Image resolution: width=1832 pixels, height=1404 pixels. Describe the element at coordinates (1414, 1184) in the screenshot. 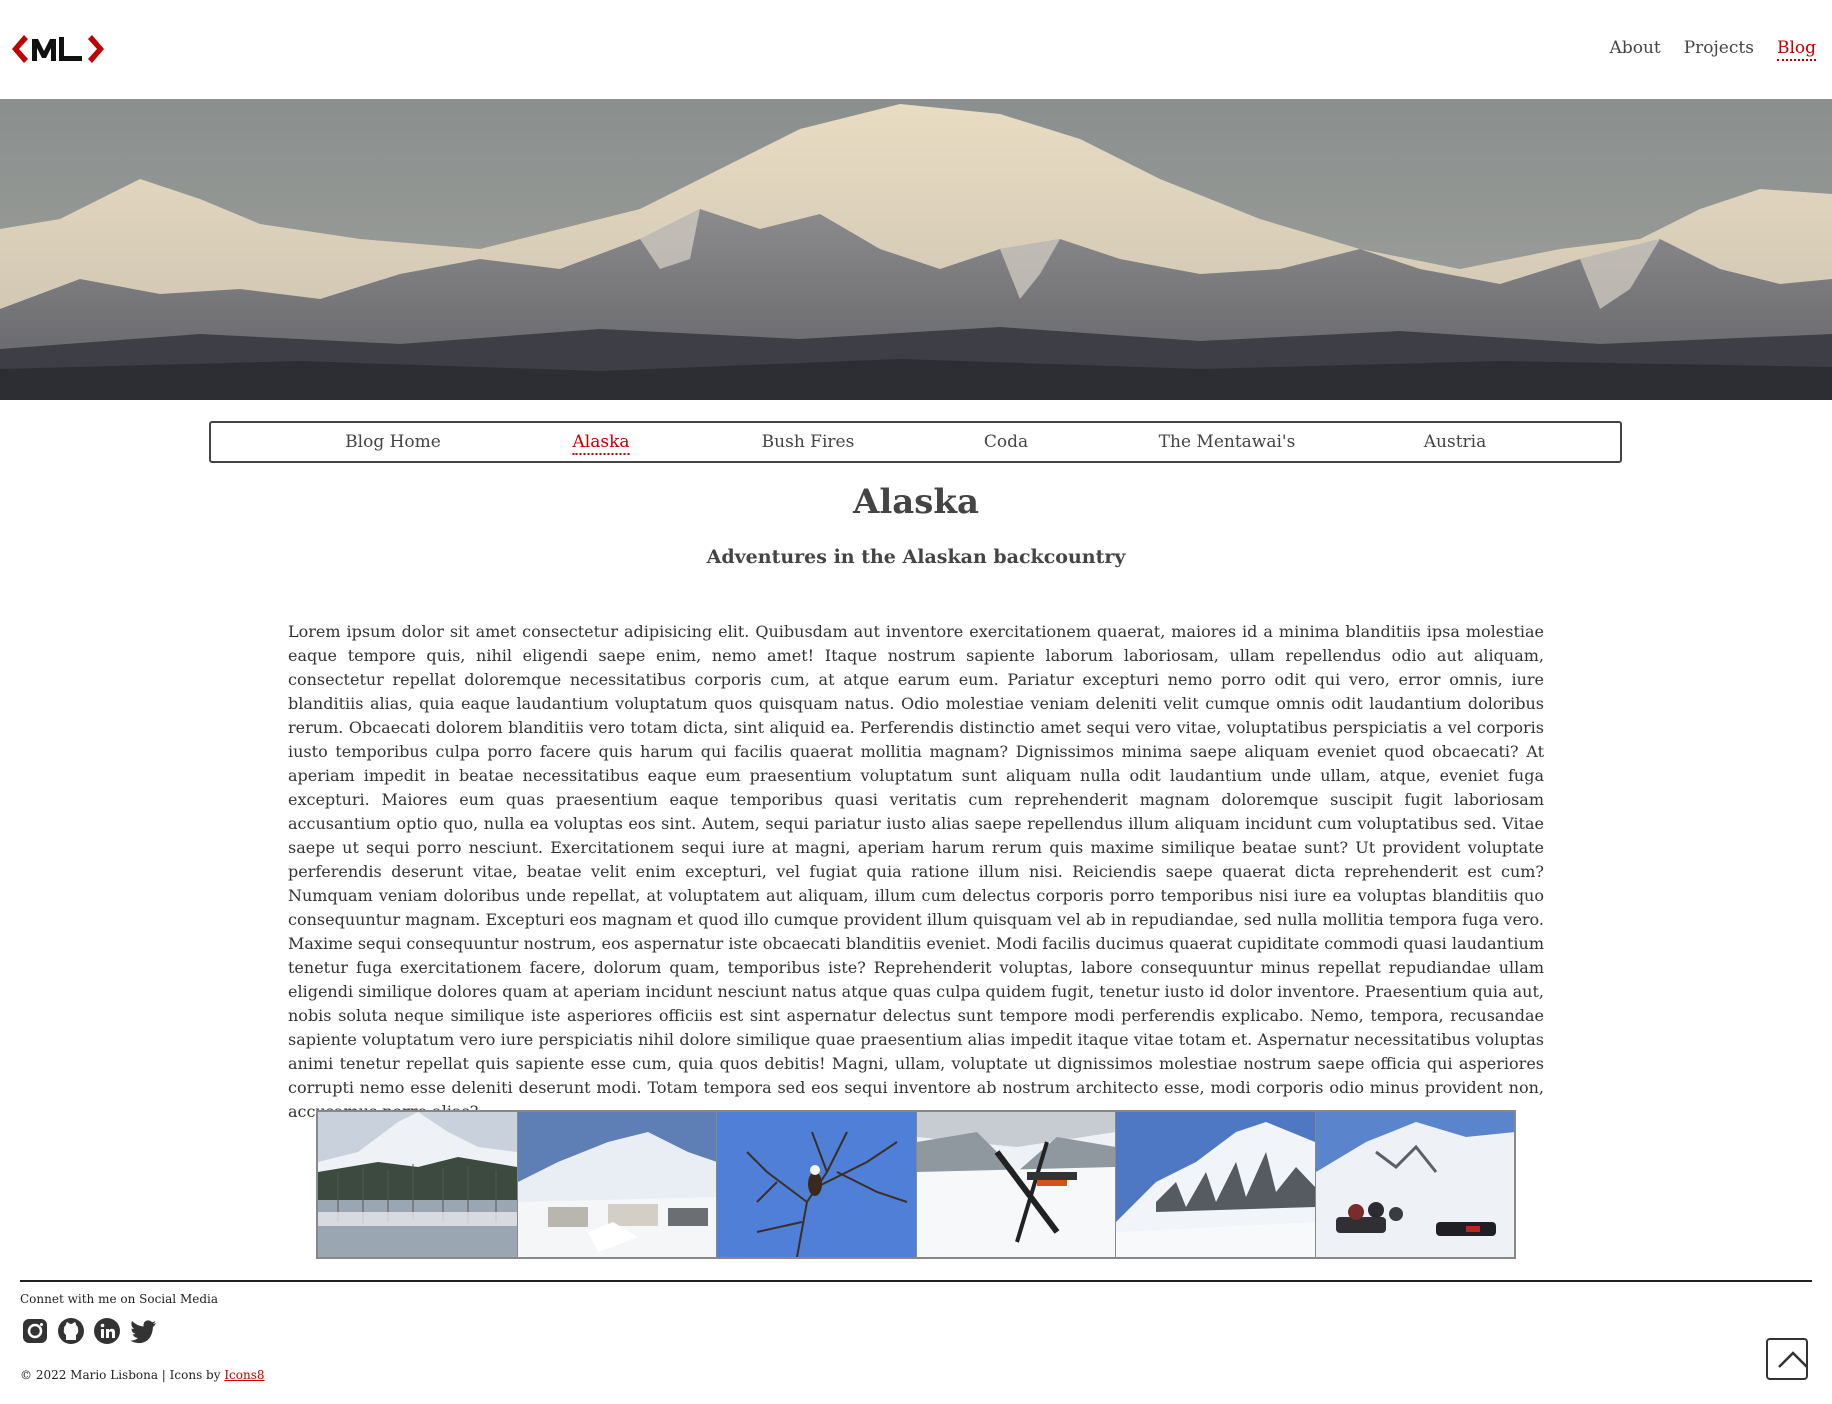

I see `gallery-photo-snowmobiles` at that location.